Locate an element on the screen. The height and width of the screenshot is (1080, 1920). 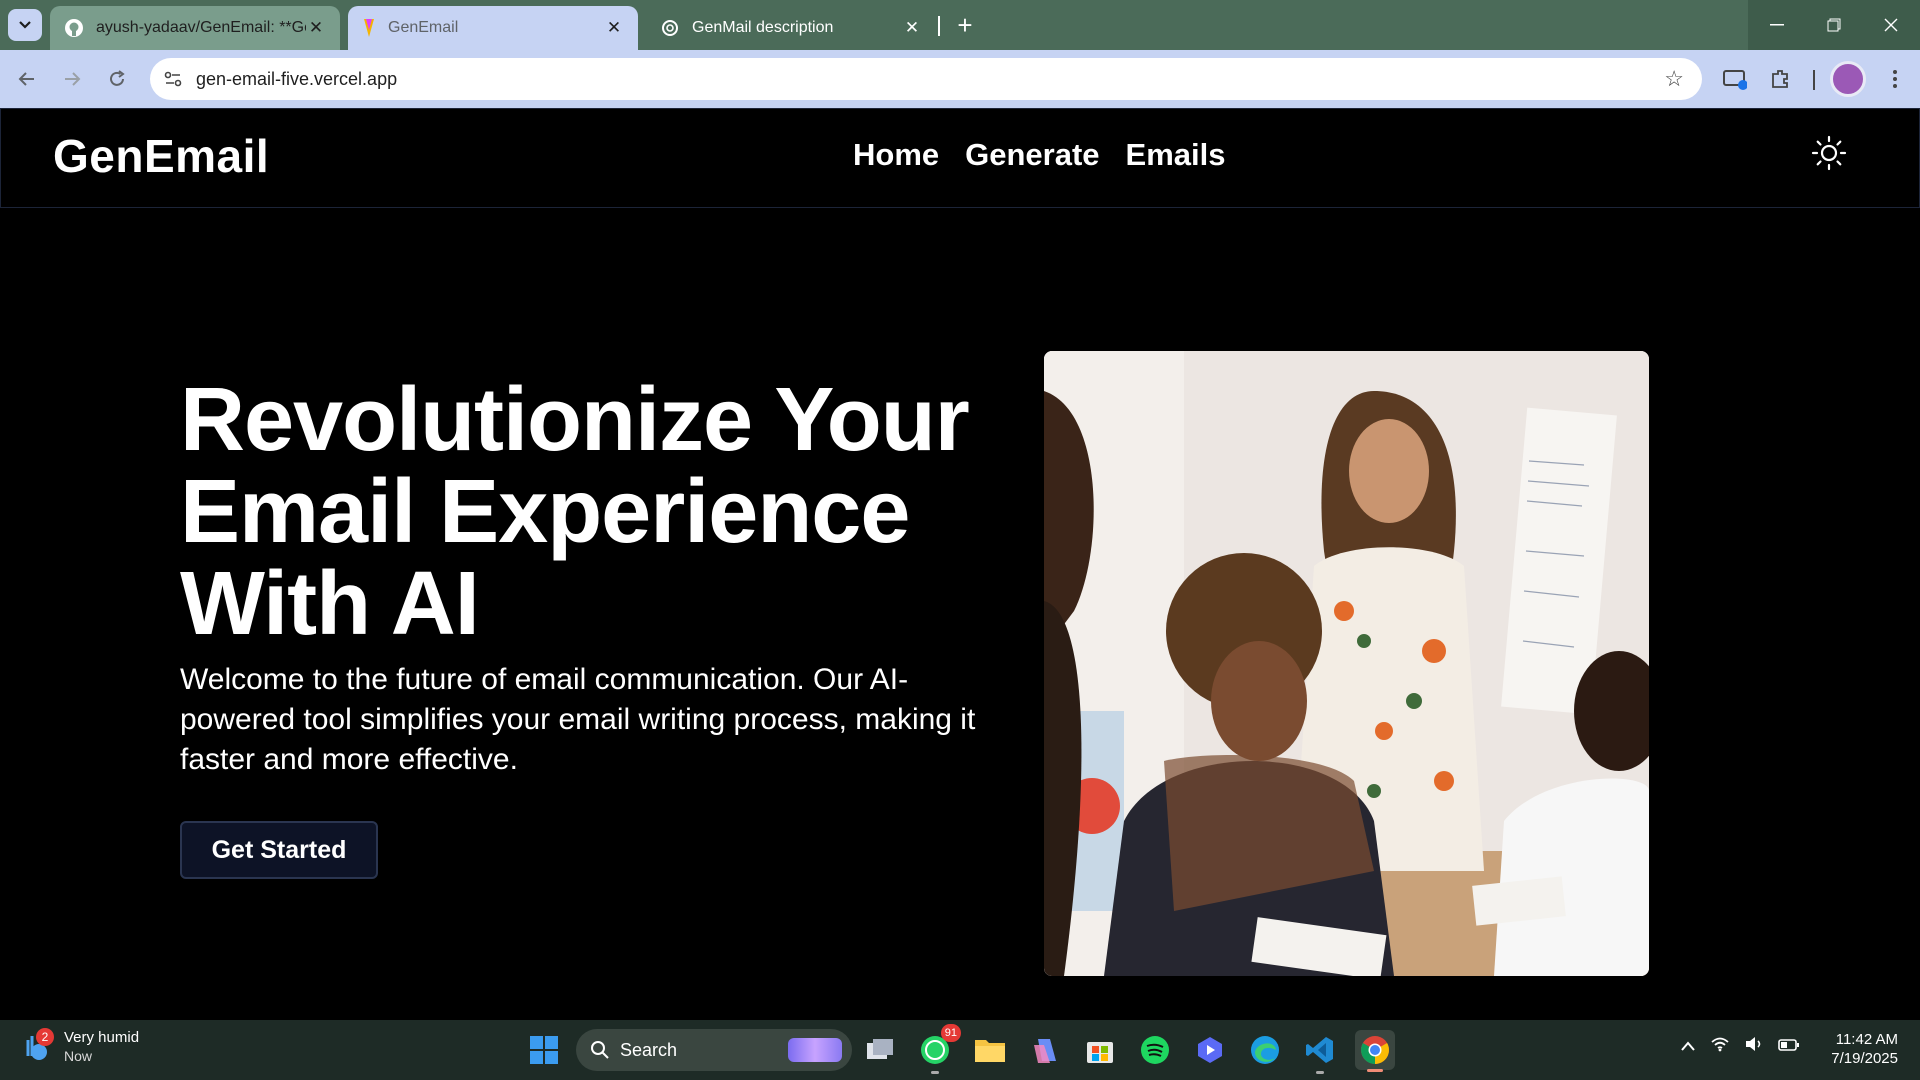
clock-date: 7/19/2025 is located at coordinates (1864, 1058).